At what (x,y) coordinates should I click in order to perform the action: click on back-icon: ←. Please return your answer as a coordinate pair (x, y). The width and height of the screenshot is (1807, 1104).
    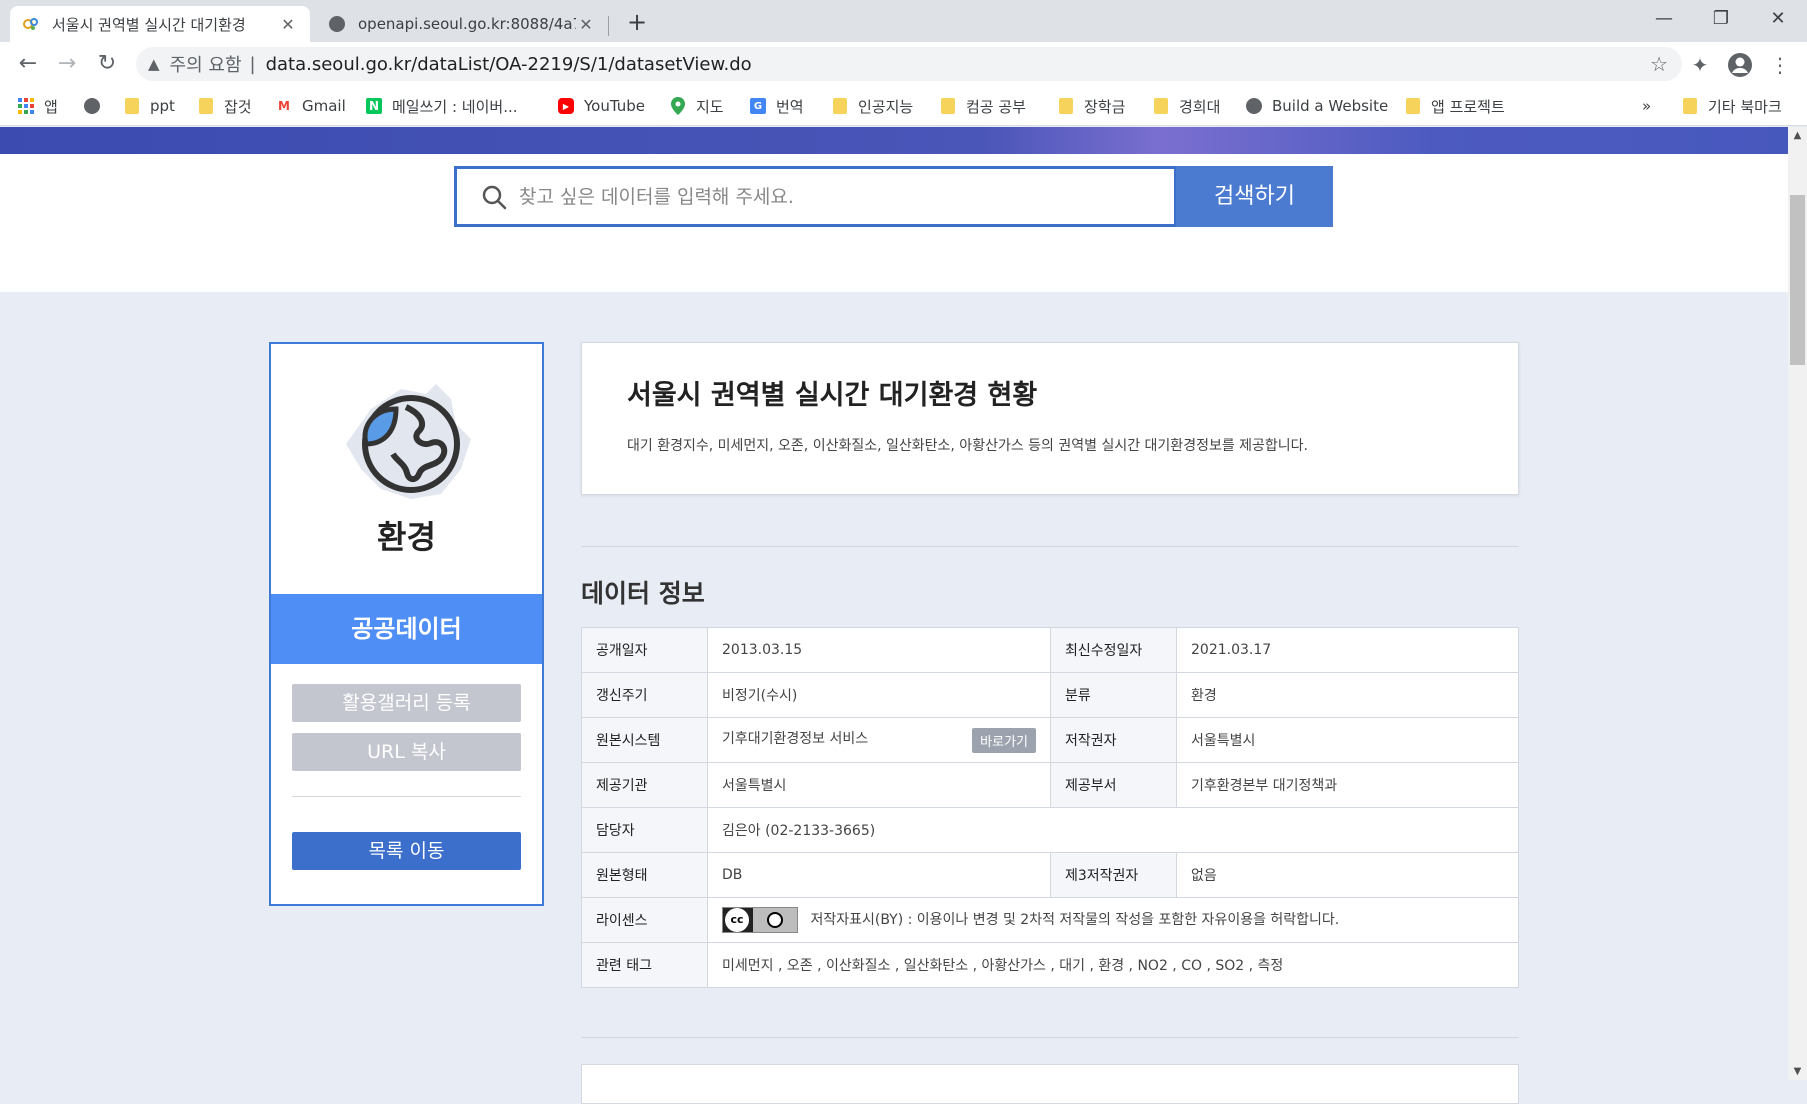
    Looking at the image, I should click on (28, 64).